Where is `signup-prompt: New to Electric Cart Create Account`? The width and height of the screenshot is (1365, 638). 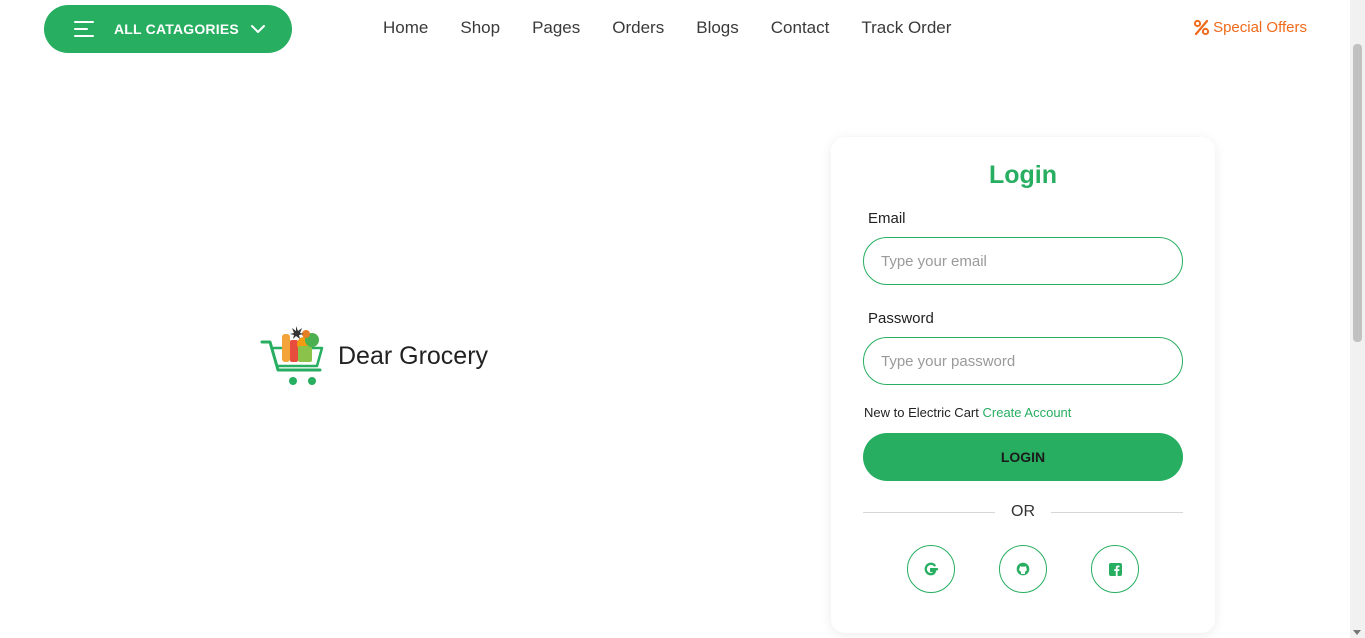
signup-prompt: New to Electric Cart Create Account is located at coordinates (967, 412).